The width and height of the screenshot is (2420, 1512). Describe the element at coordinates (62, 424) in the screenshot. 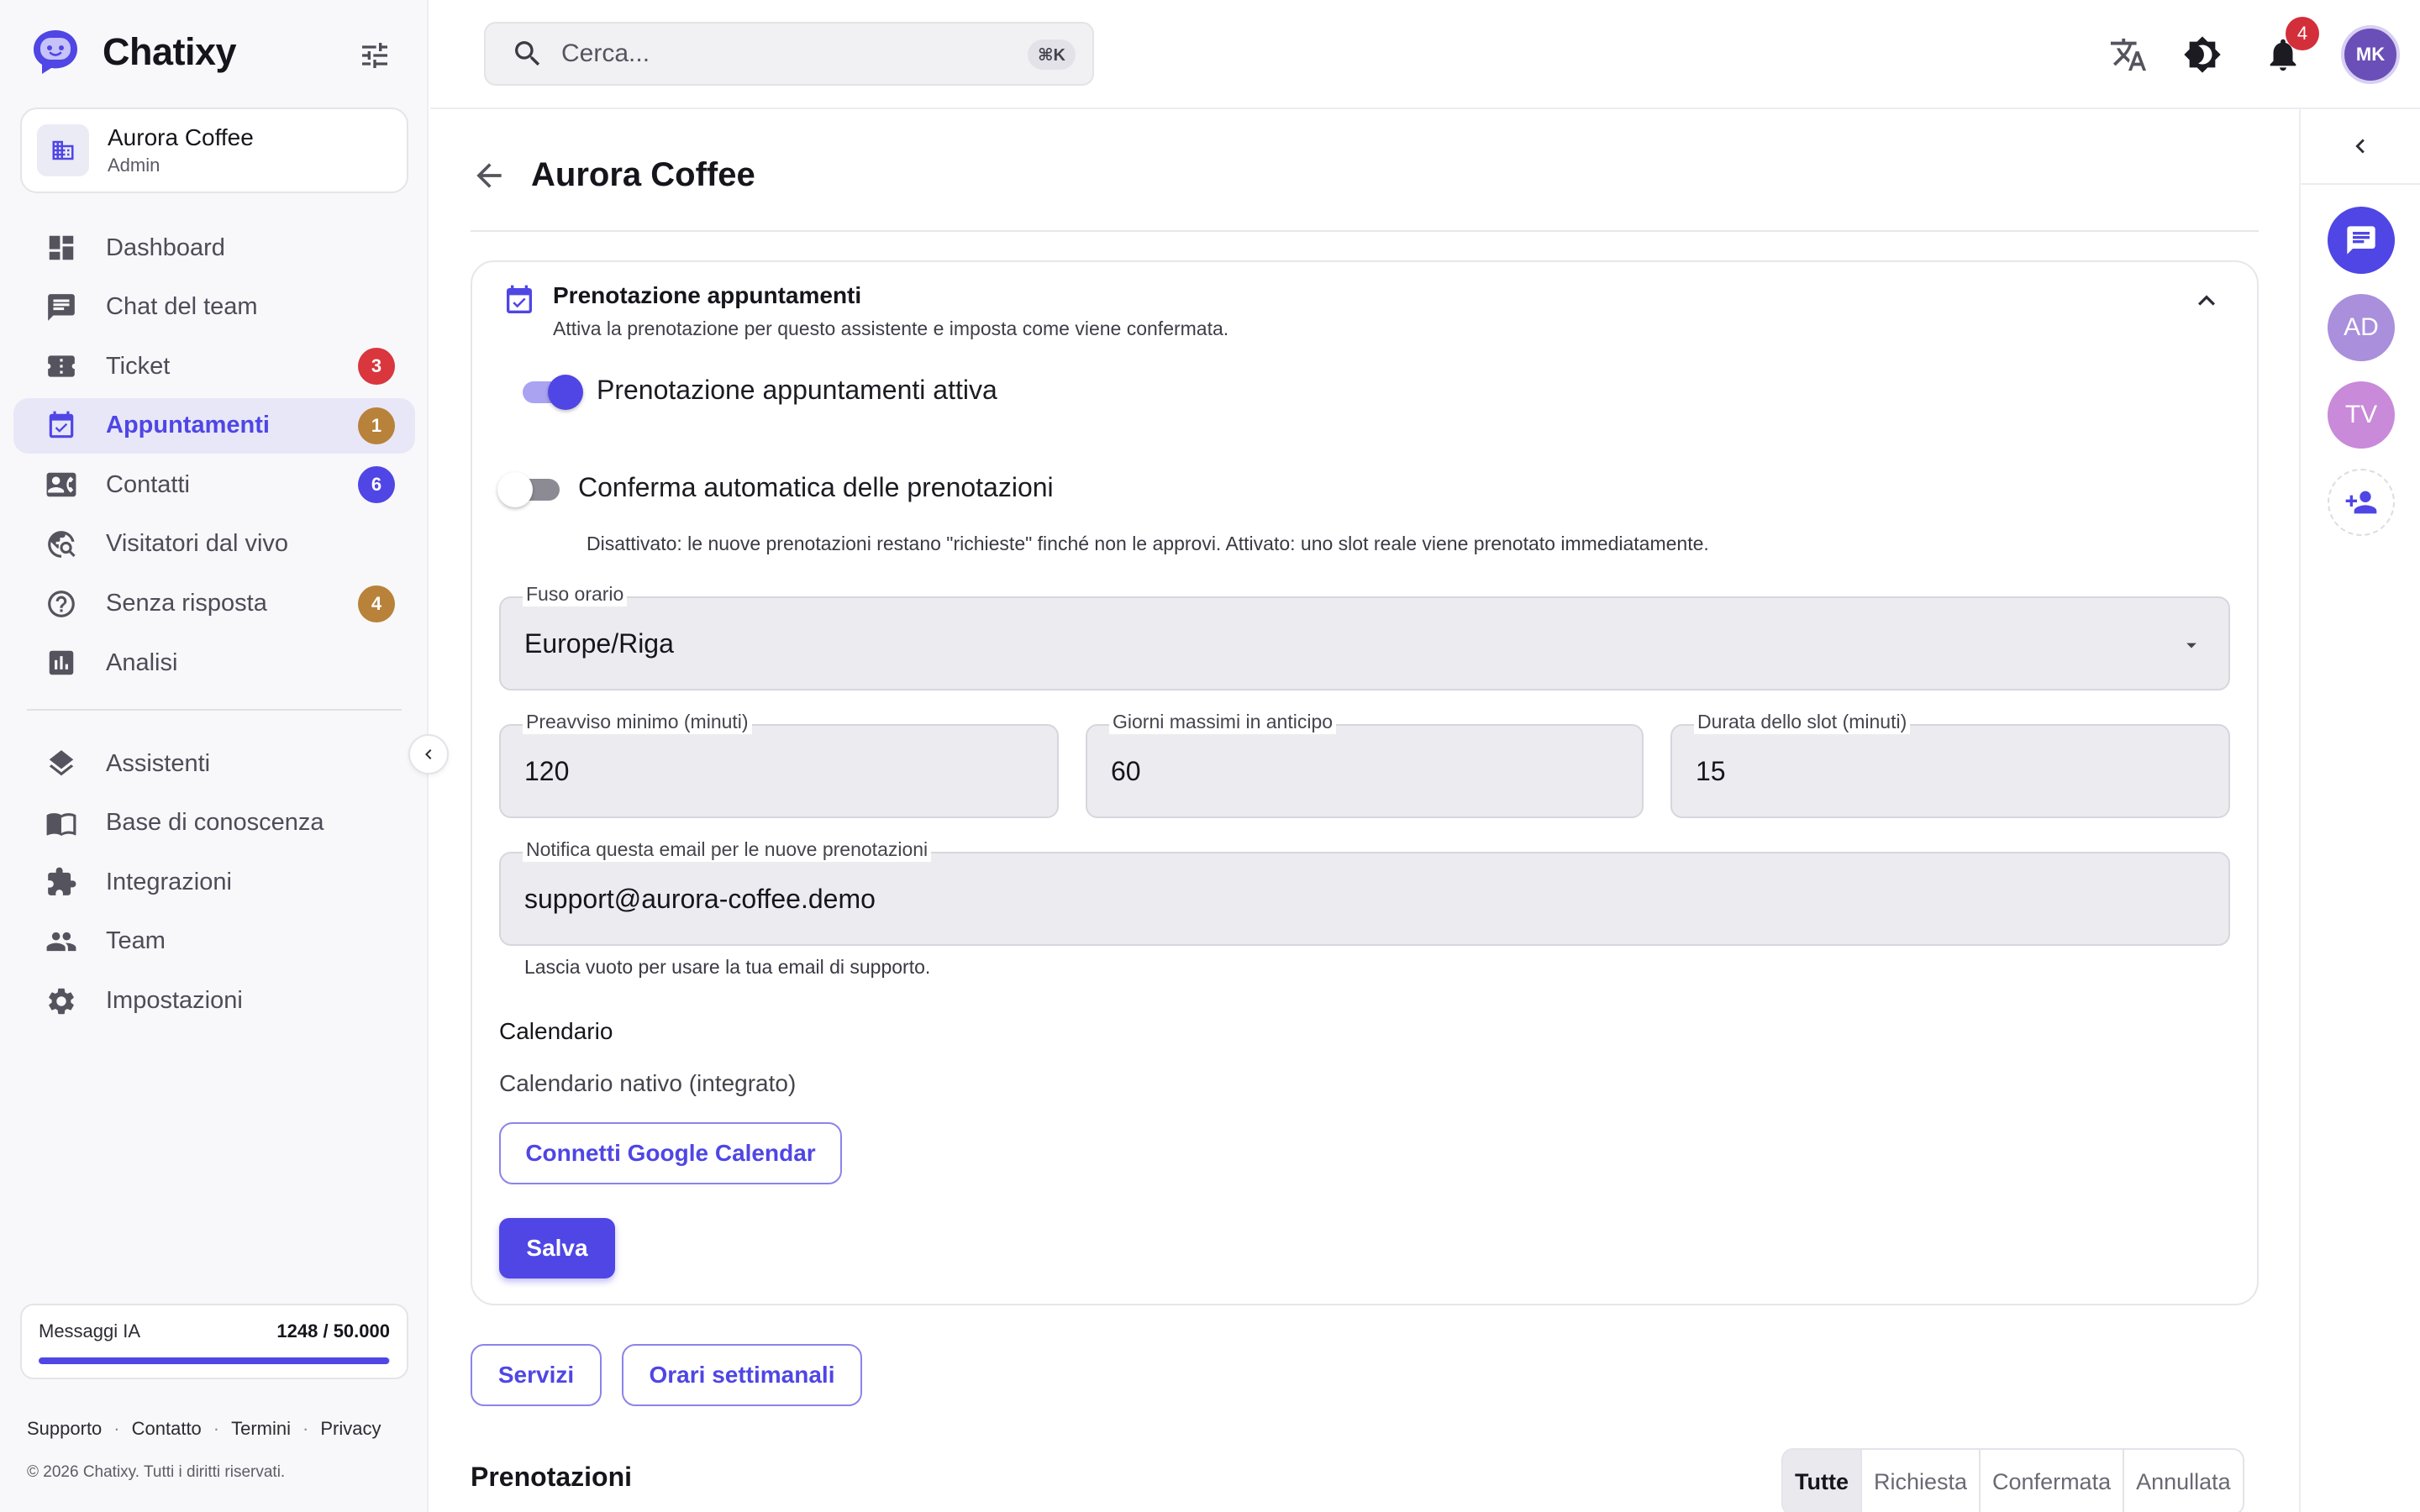

I see `calendar-check-icon` at that location.